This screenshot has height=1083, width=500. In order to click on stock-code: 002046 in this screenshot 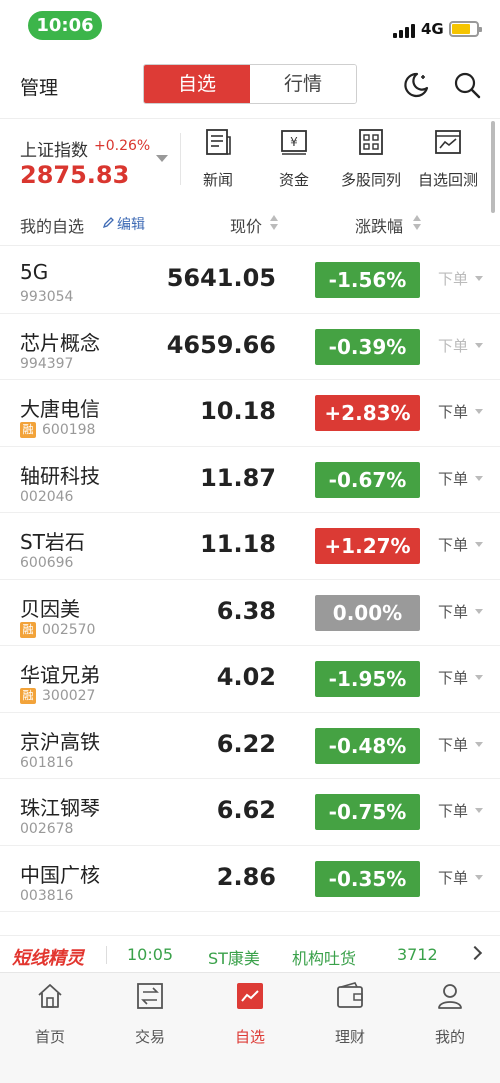, I will do `click(47, 496)`.